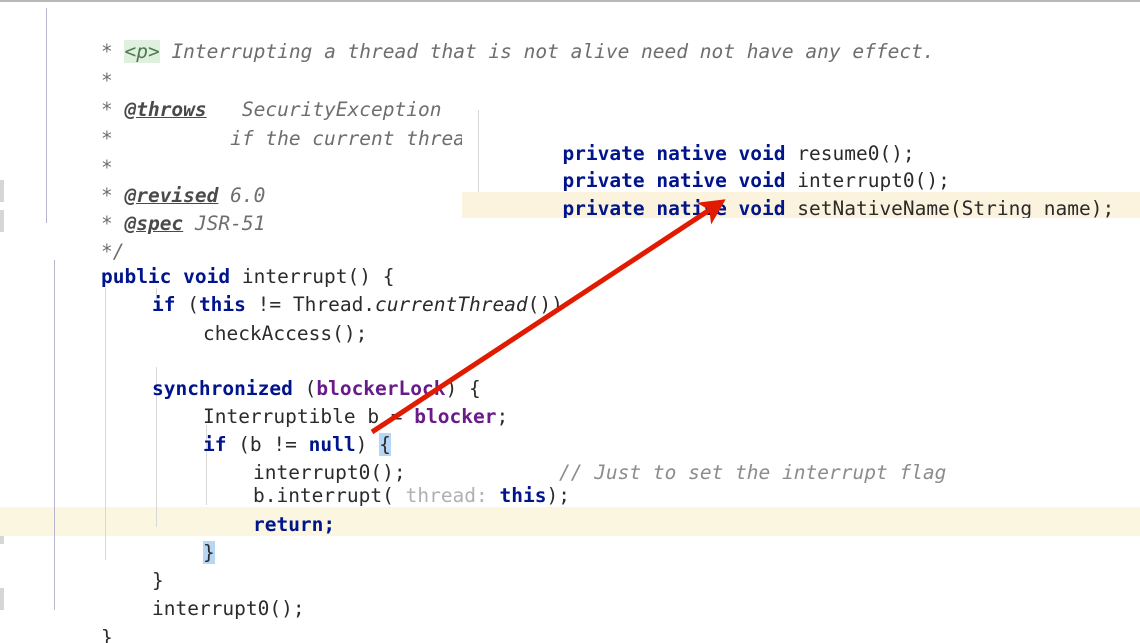 This screenshot has height=643, width=1140. I want to click on javadoc-tag-spec: @spec, so click(154, 223).